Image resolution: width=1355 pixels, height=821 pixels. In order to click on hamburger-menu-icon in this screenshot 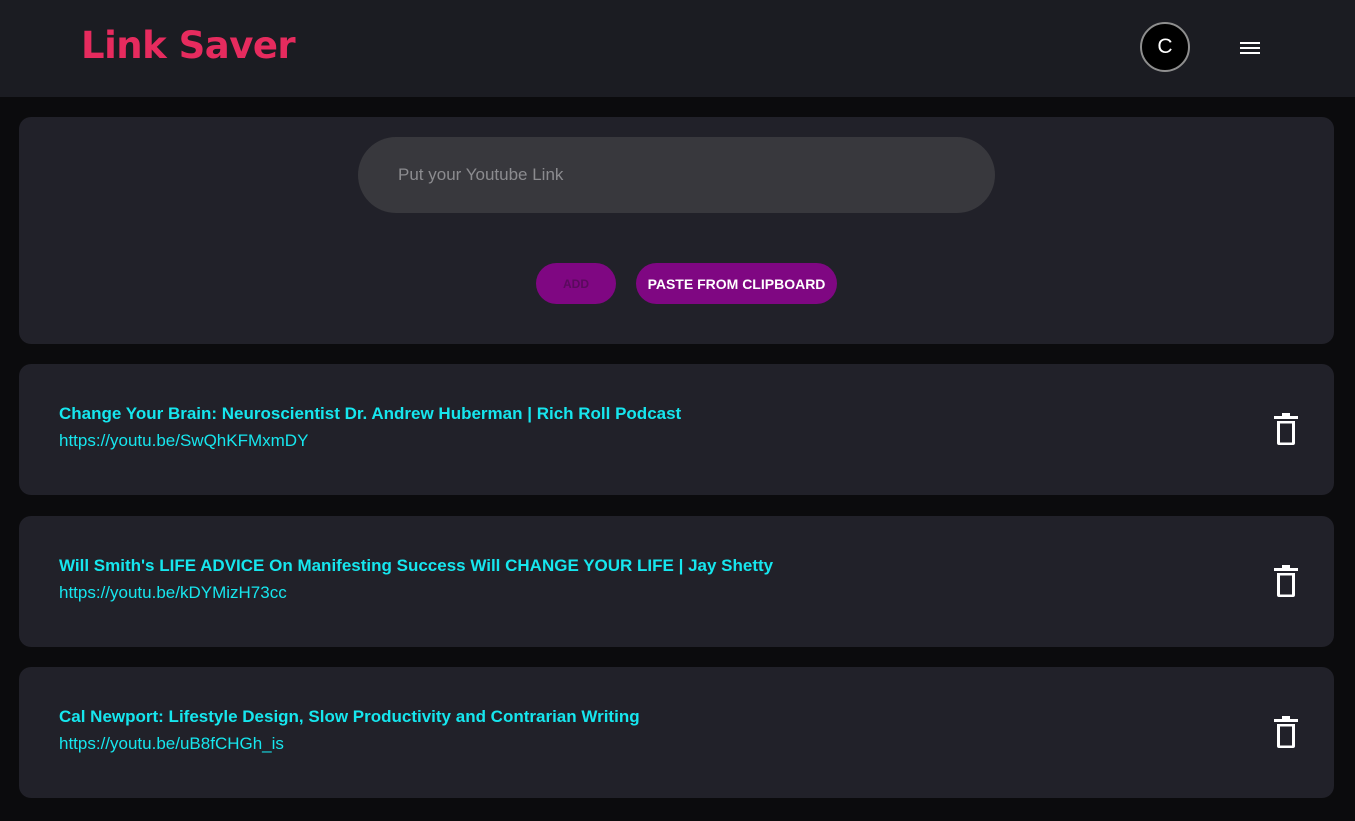, I will do `click(1250, 48)`.